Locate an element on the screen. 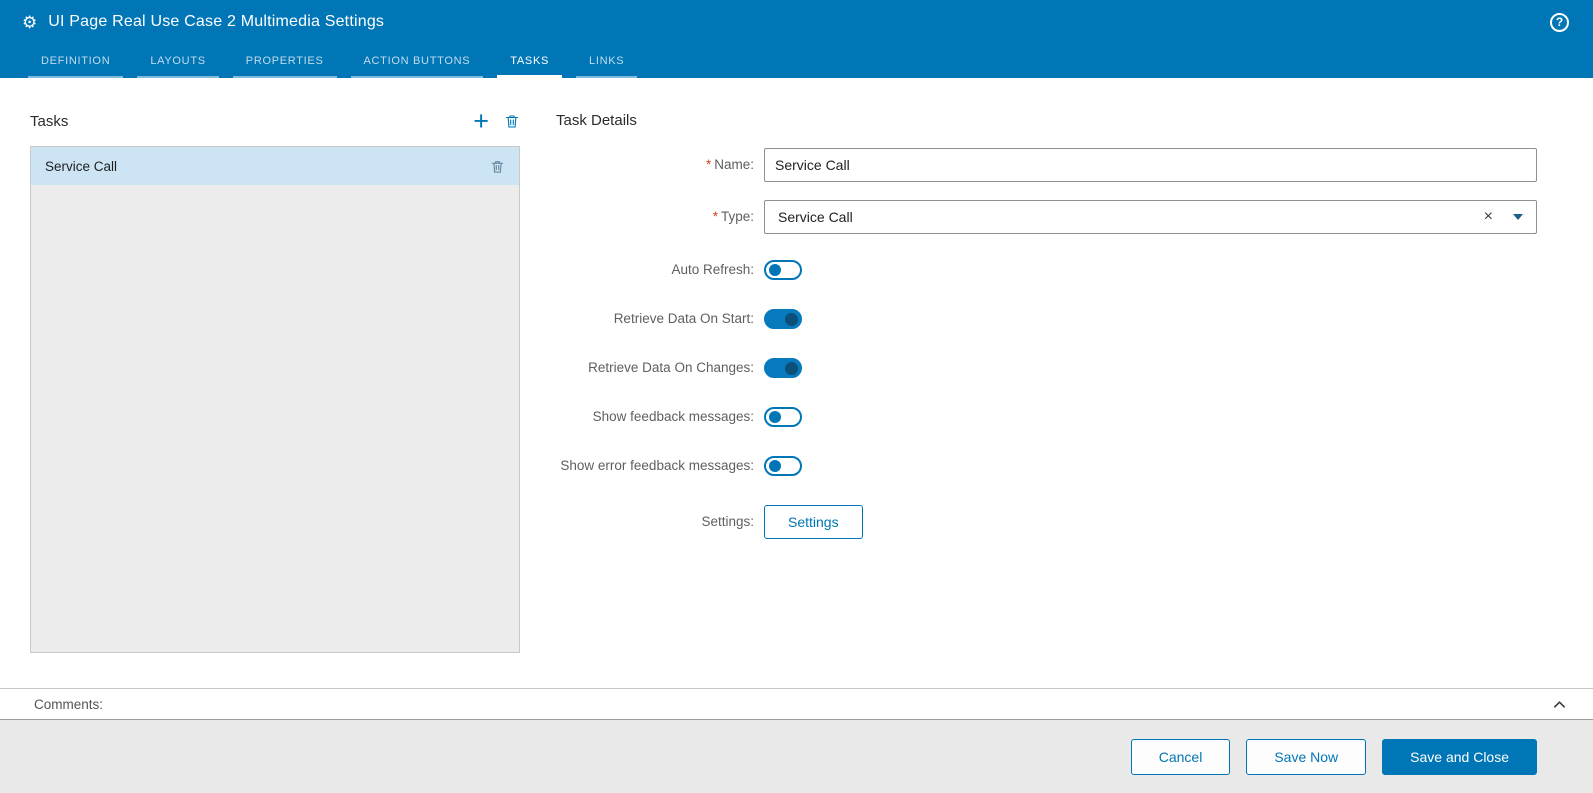 The image size is (1593, 793). show-error-feedback-label: Show error feedback messages: is located at coordinates (657, 465).